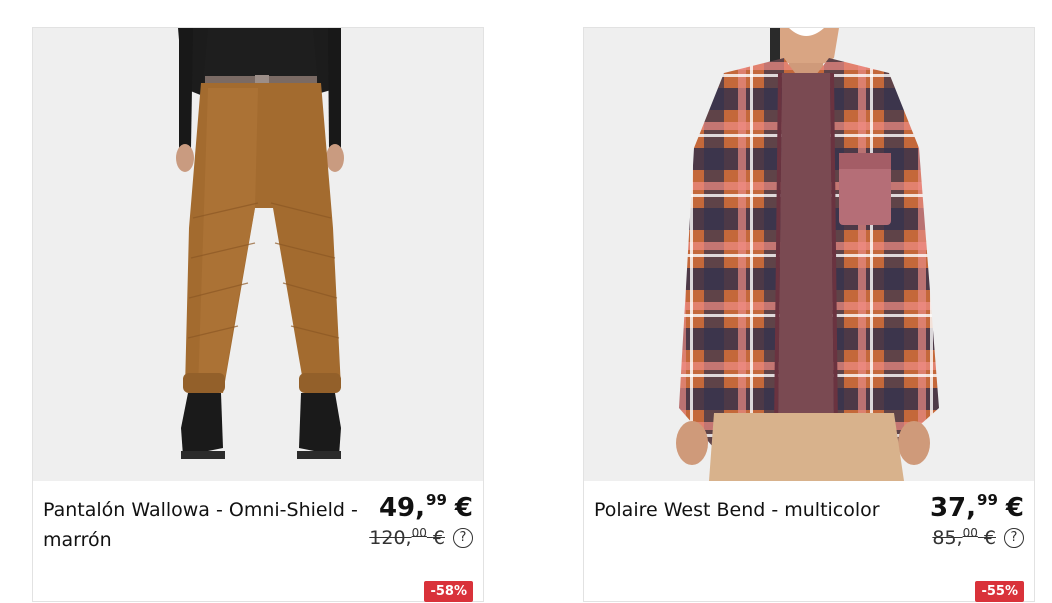  Describe the element at coordinates (999, 591) in the screenshot. I see `discount-badge: -55%` at that location.